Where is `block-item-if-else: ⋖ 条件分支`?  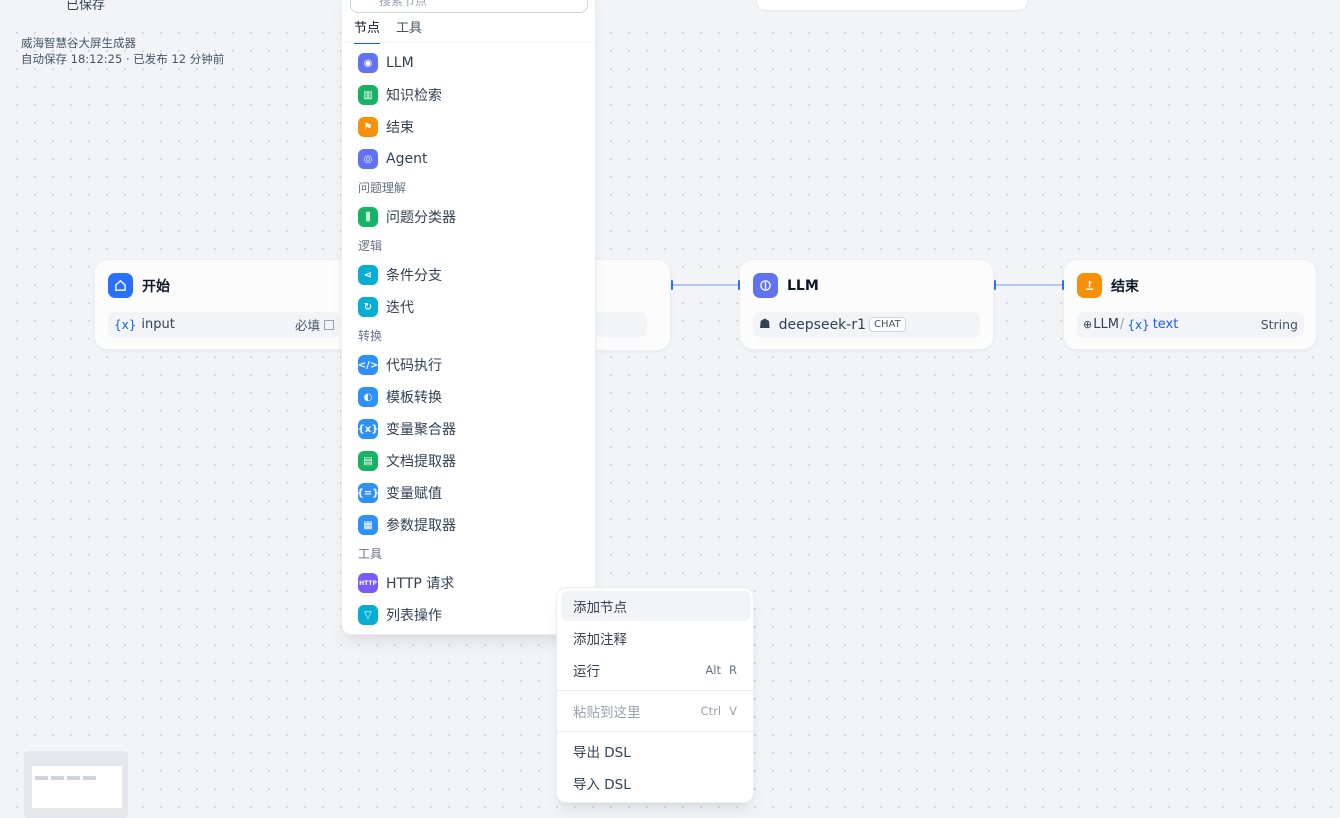
block-item-if-else: ⋖ 条件分支 is located at coordinates (400, 275).